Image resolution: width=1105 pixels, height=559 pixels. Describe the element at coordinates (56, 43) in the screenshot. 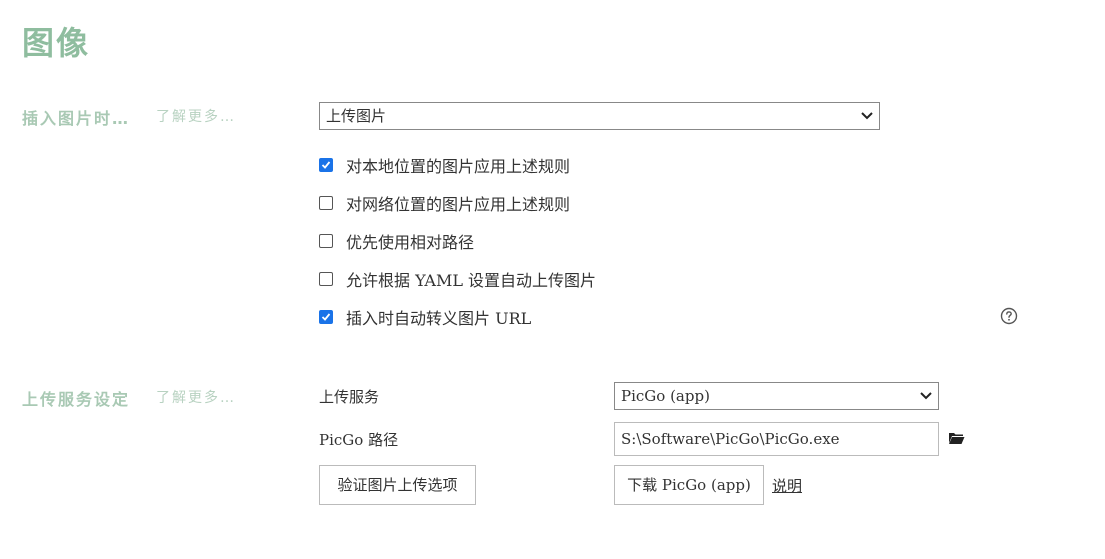

I see `page-title: 图像` at that location.